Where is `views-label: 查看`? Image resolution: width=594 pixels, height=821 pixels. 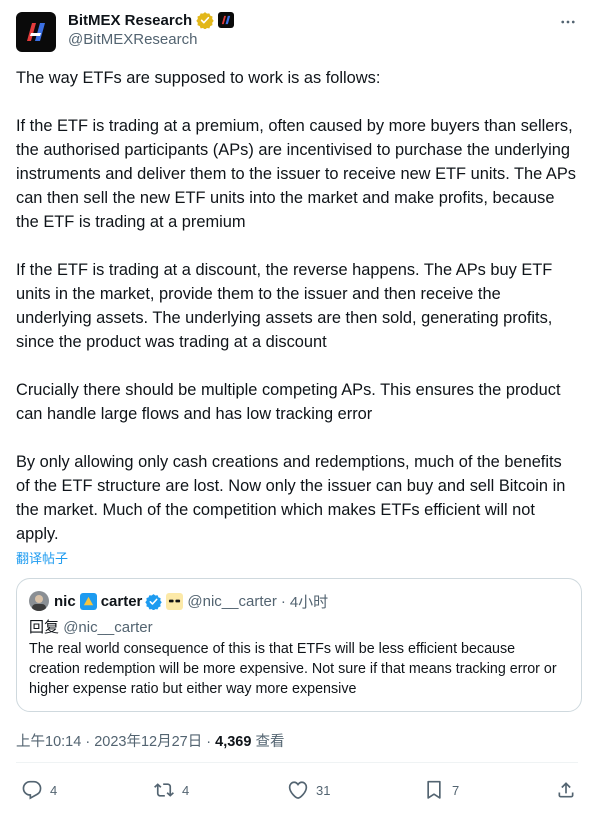
views-label: 查看 is located at coordinates (270, 742).